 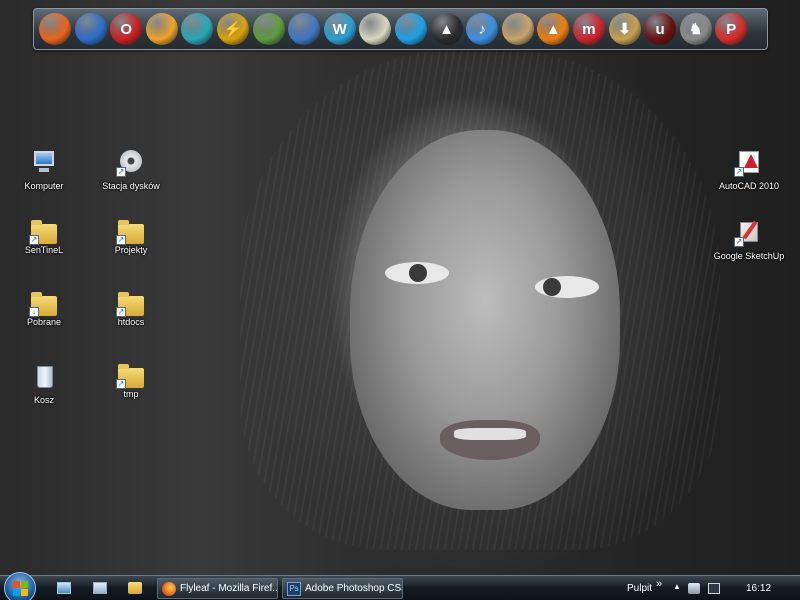 What do you see at coordinates (44, 186) in the screenshot?
I see `desktop-icon-label: Komputer` at bounding box center [44, 186].